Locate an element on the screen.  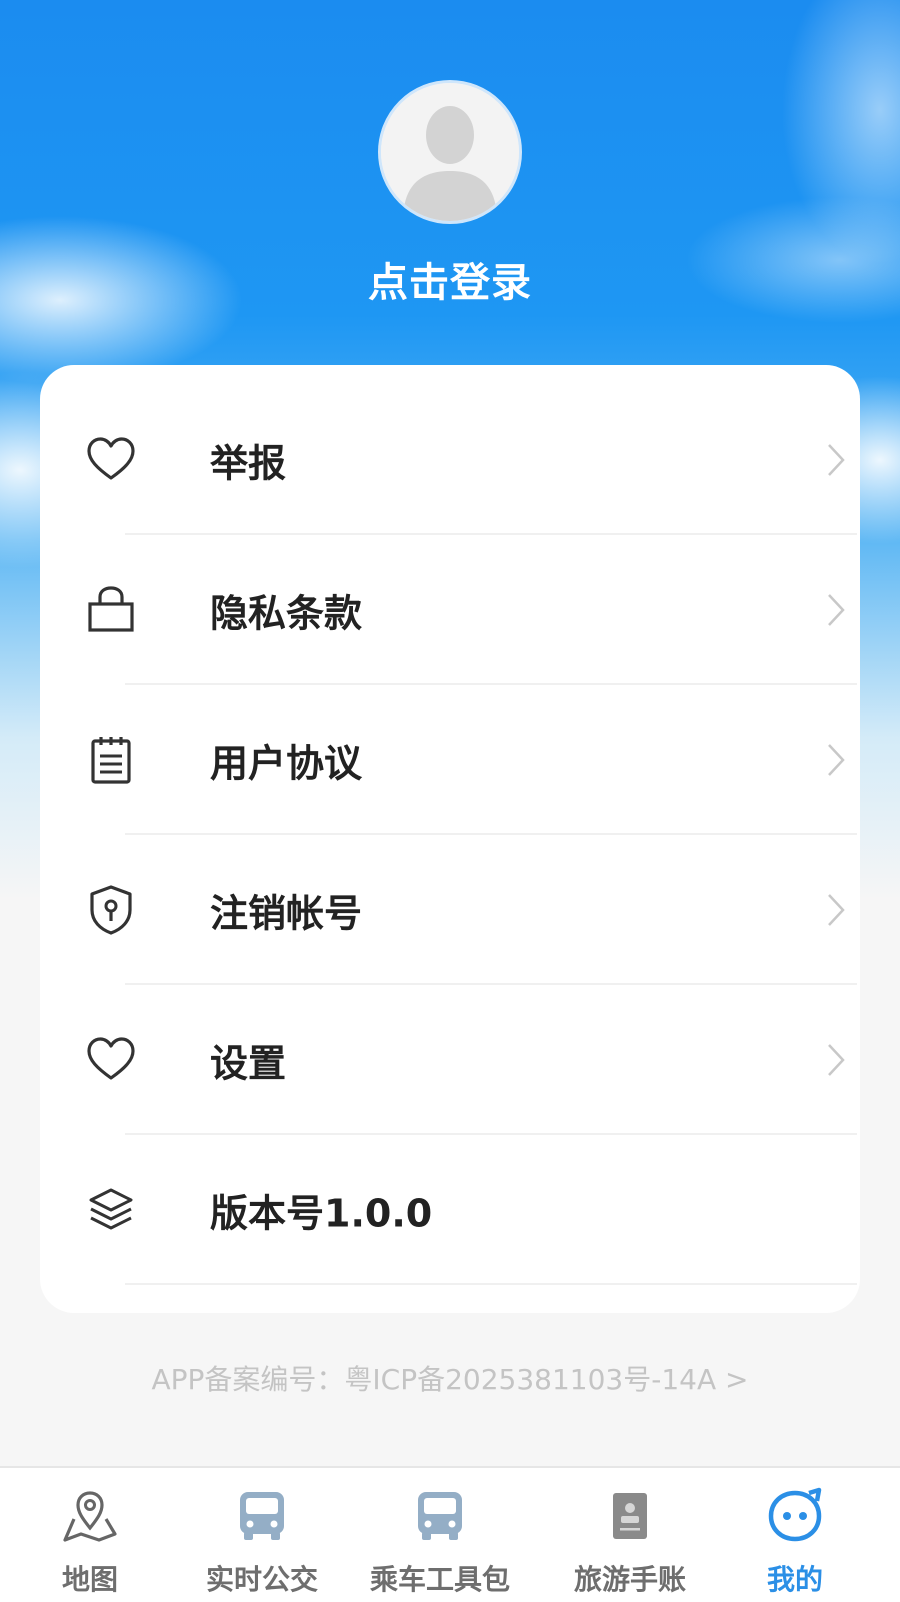
tab-map: 地图 is located at coordinates (90, 1535).